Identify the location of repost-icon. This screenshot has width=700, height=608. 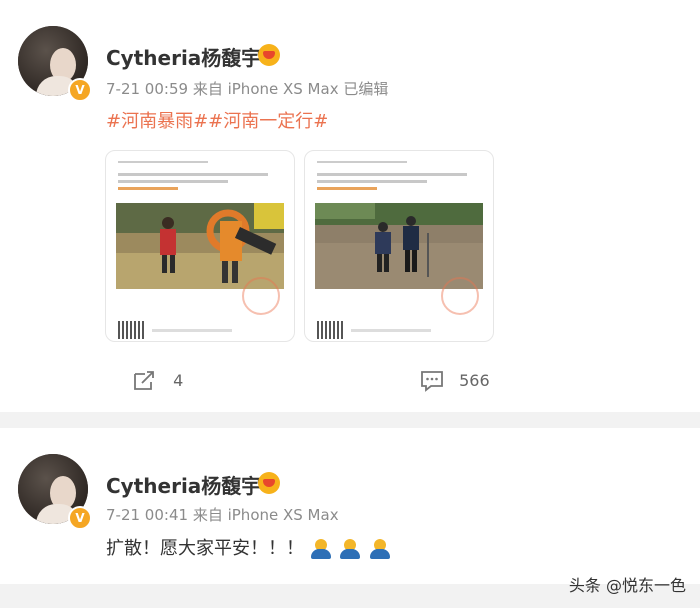
(144, 380).